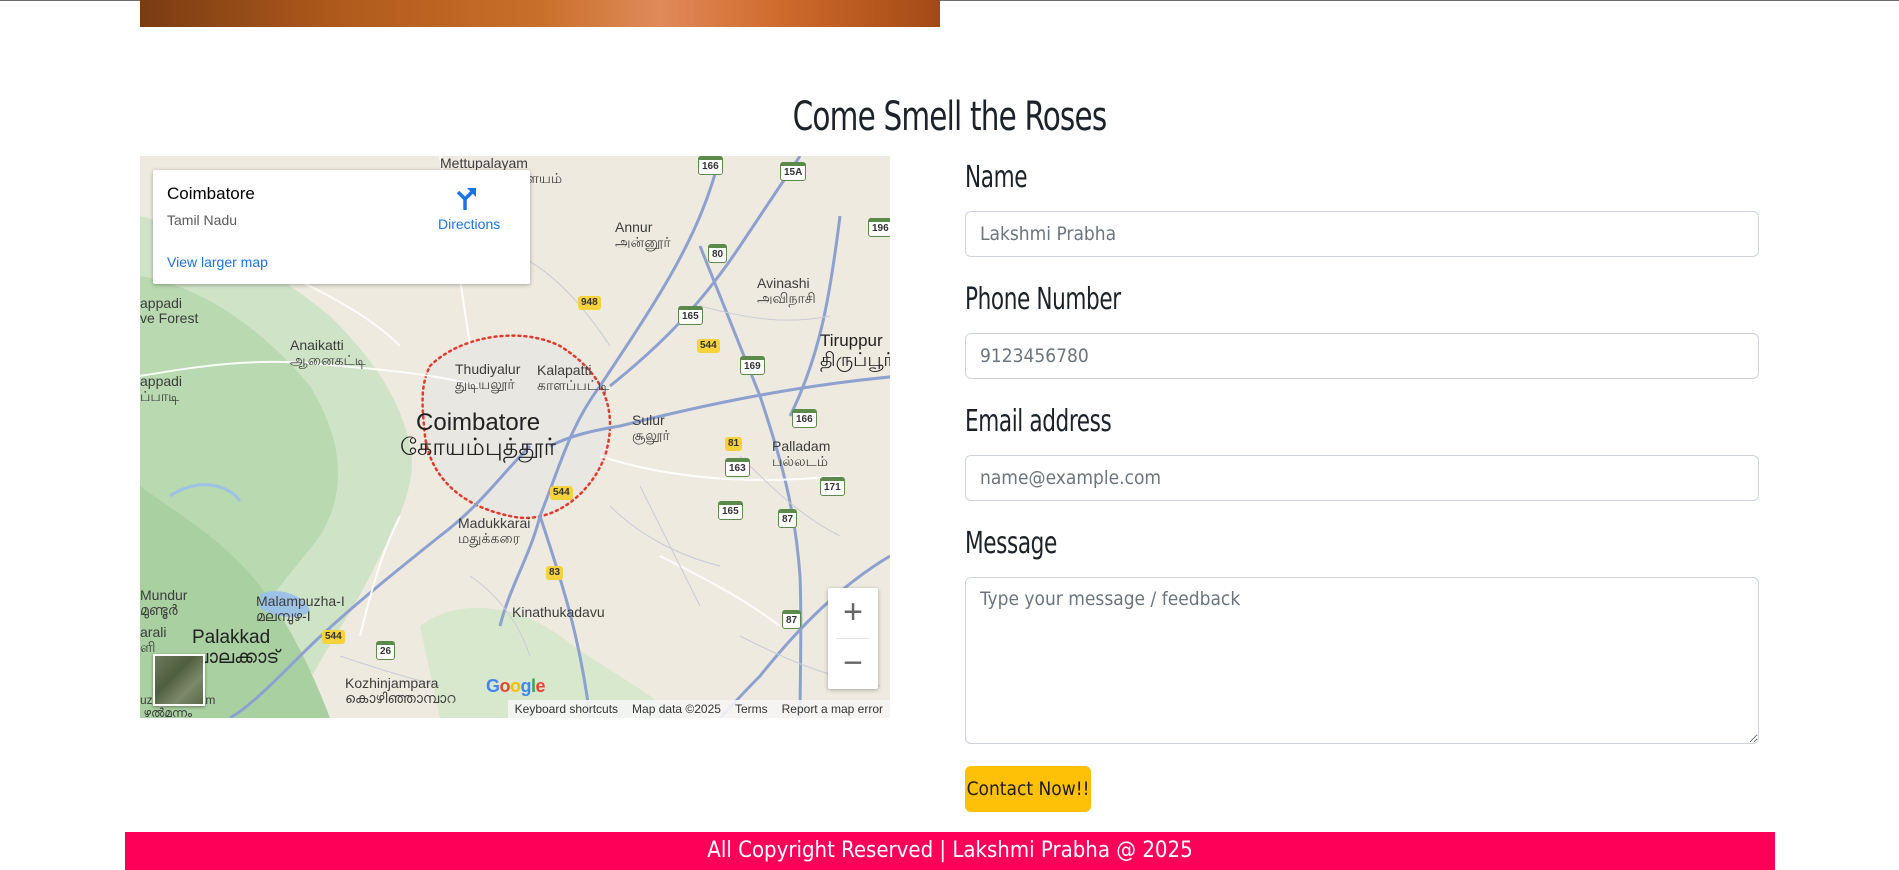 This screenshot has height=870, width=1899. What do you see at coordinates (786, 290) in the screenshot?
I see `map-label-avinashi: Avinashi அவிநாசி` at bounding box center [786, 290].